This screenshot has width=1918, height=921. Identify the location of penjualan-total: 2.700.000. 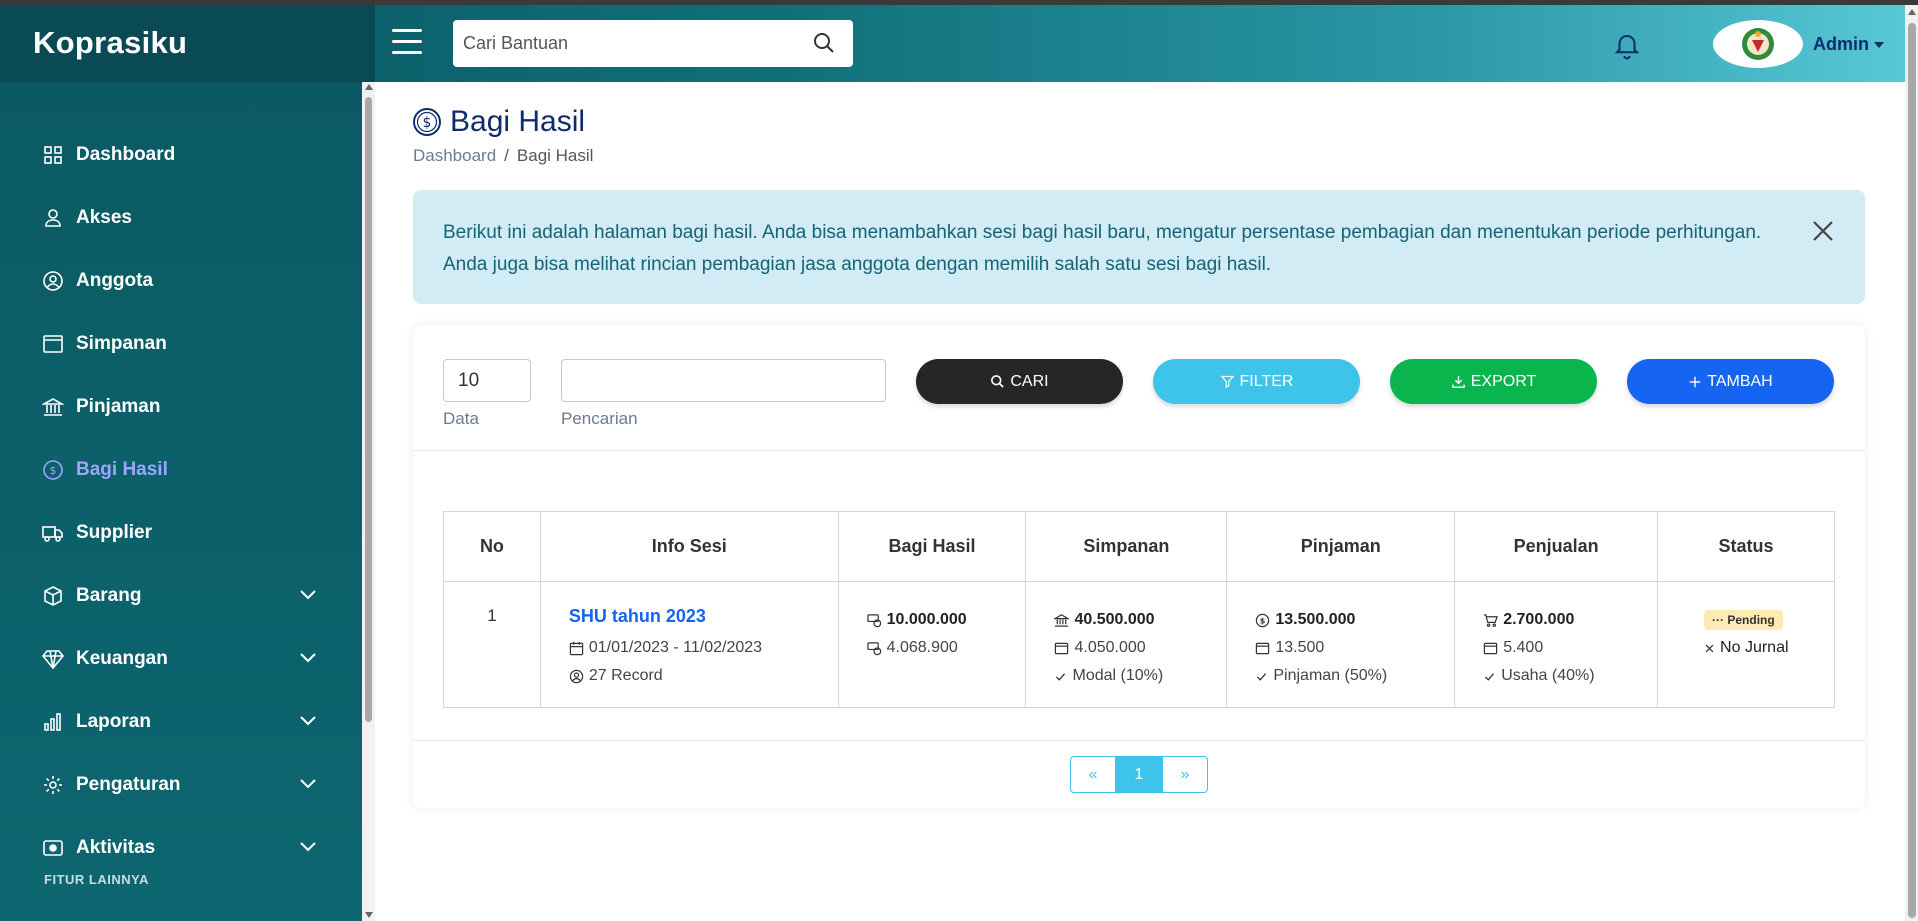
(1570, 620).